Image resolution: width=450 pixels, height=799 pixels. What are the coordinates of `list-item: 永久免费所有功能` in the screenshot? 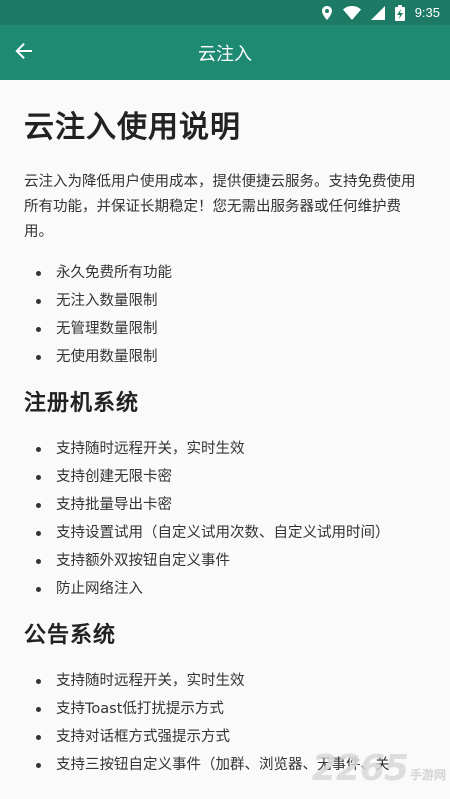 It's located at (225, 273).